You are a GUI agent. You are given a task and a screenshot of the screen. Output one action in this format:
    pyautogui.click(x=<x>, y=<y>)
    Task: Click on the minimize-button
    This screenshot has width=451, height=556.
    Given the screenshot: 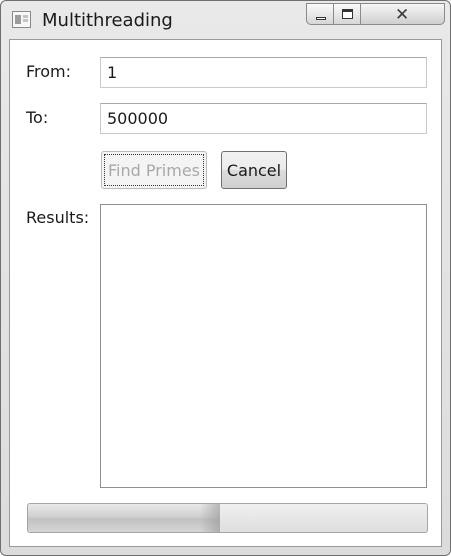 What is the action you would take?
    pyautogui.click(x=320, y=14)
    